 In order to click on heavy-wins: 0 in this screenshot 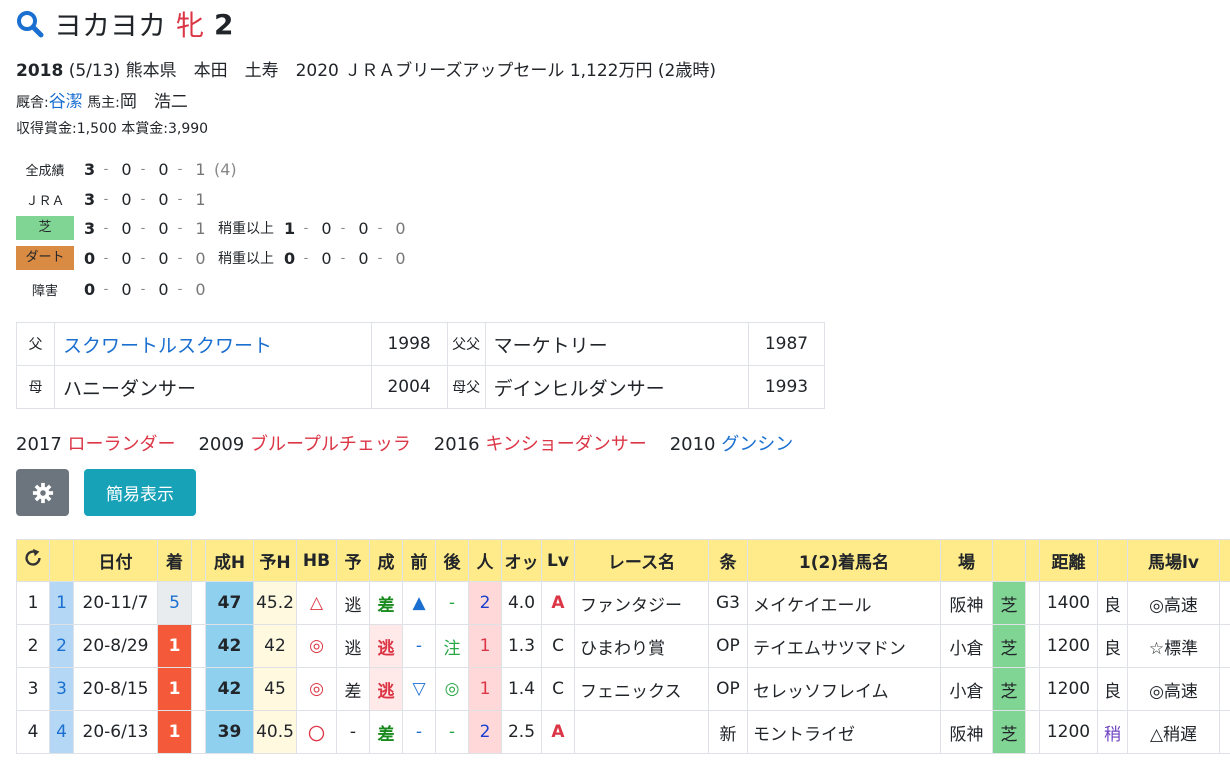, I will do `click(290, 258)`.